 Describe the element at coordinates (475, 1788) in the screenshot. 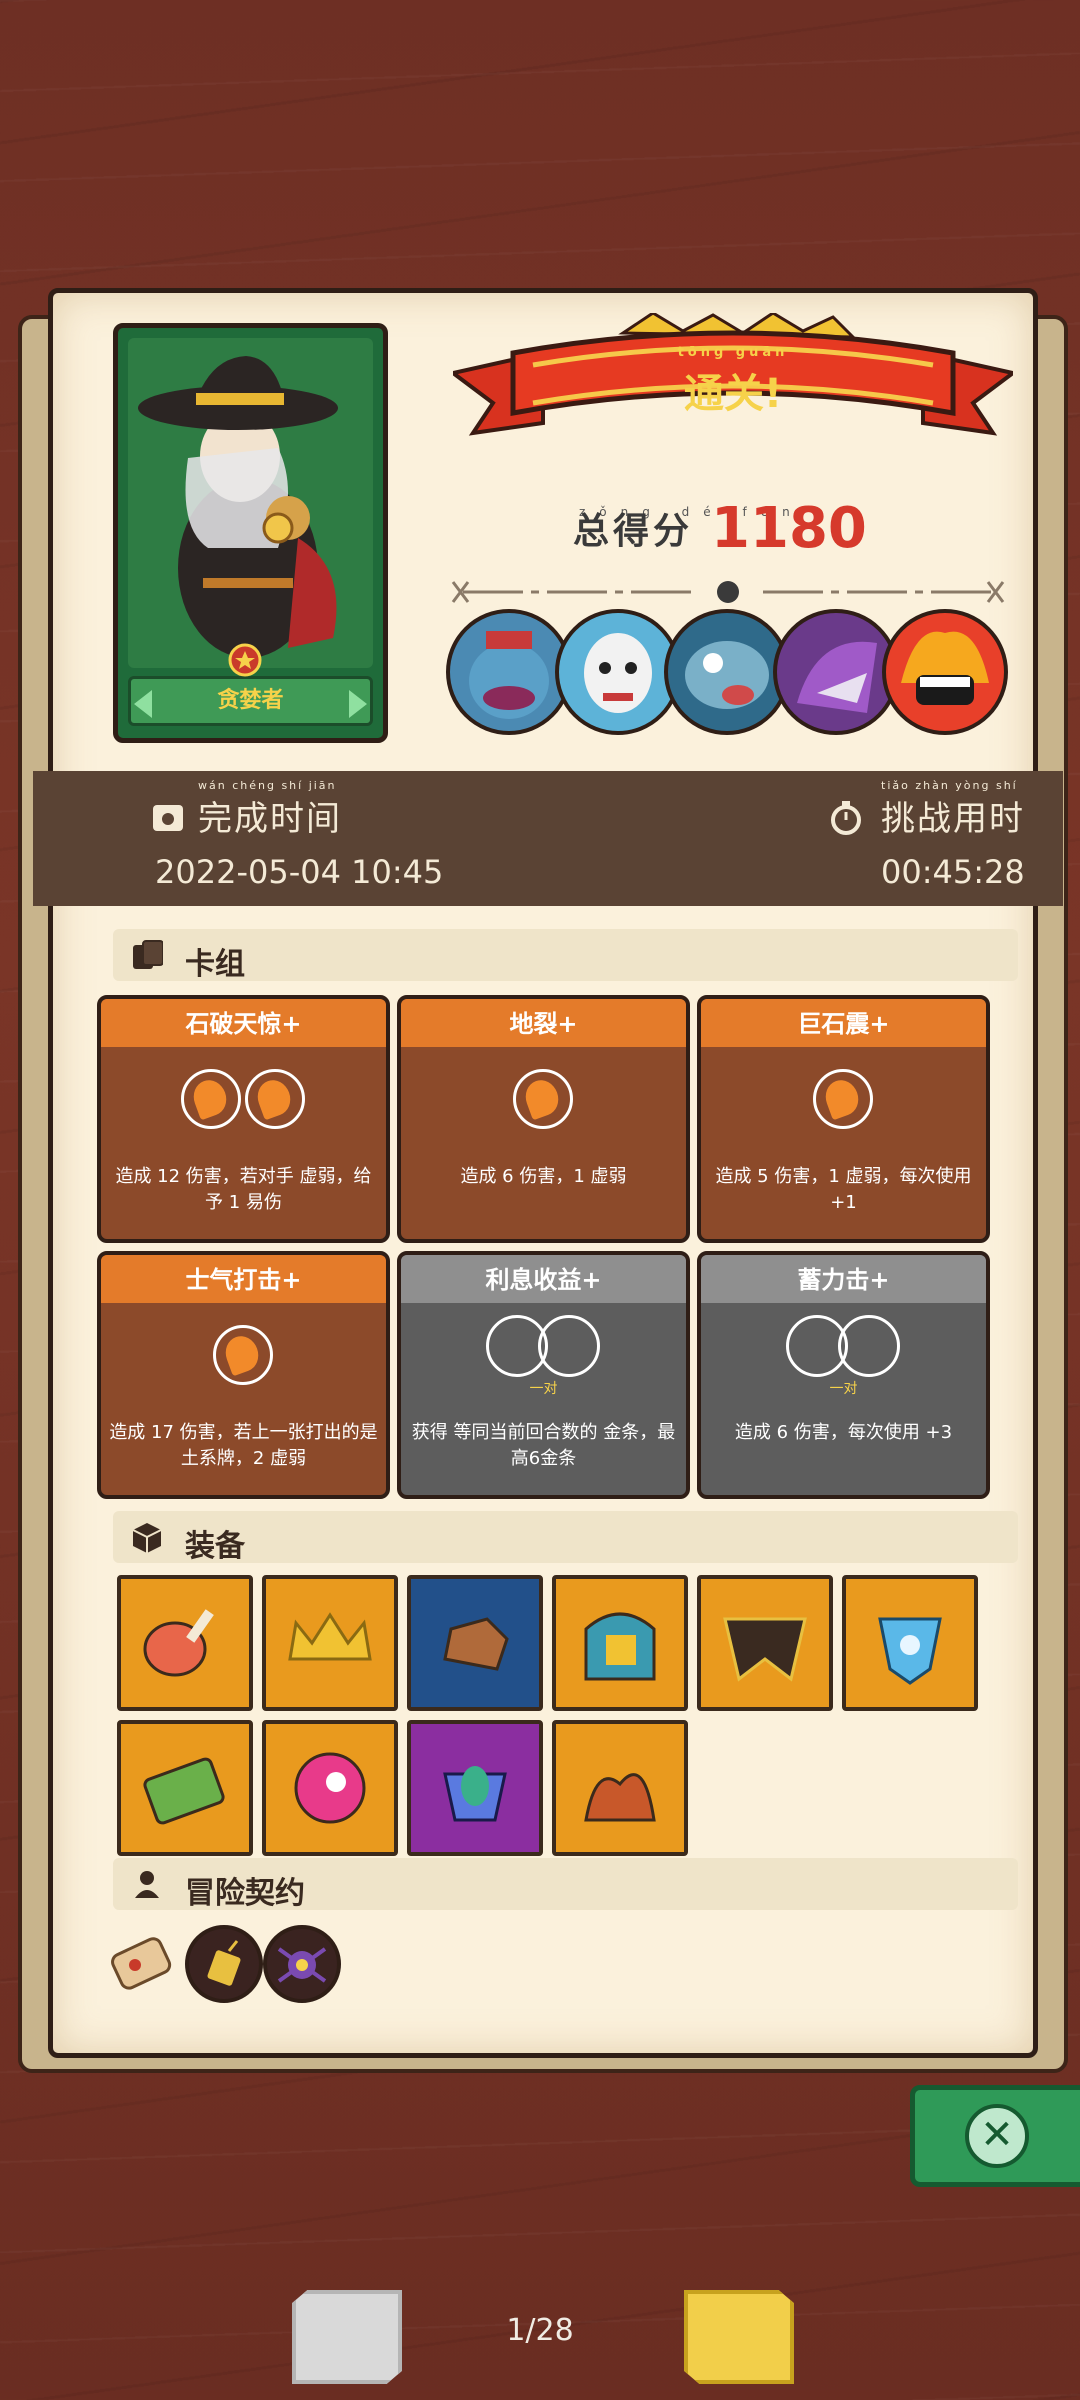

I see `leaf-cup-icon` at that location.